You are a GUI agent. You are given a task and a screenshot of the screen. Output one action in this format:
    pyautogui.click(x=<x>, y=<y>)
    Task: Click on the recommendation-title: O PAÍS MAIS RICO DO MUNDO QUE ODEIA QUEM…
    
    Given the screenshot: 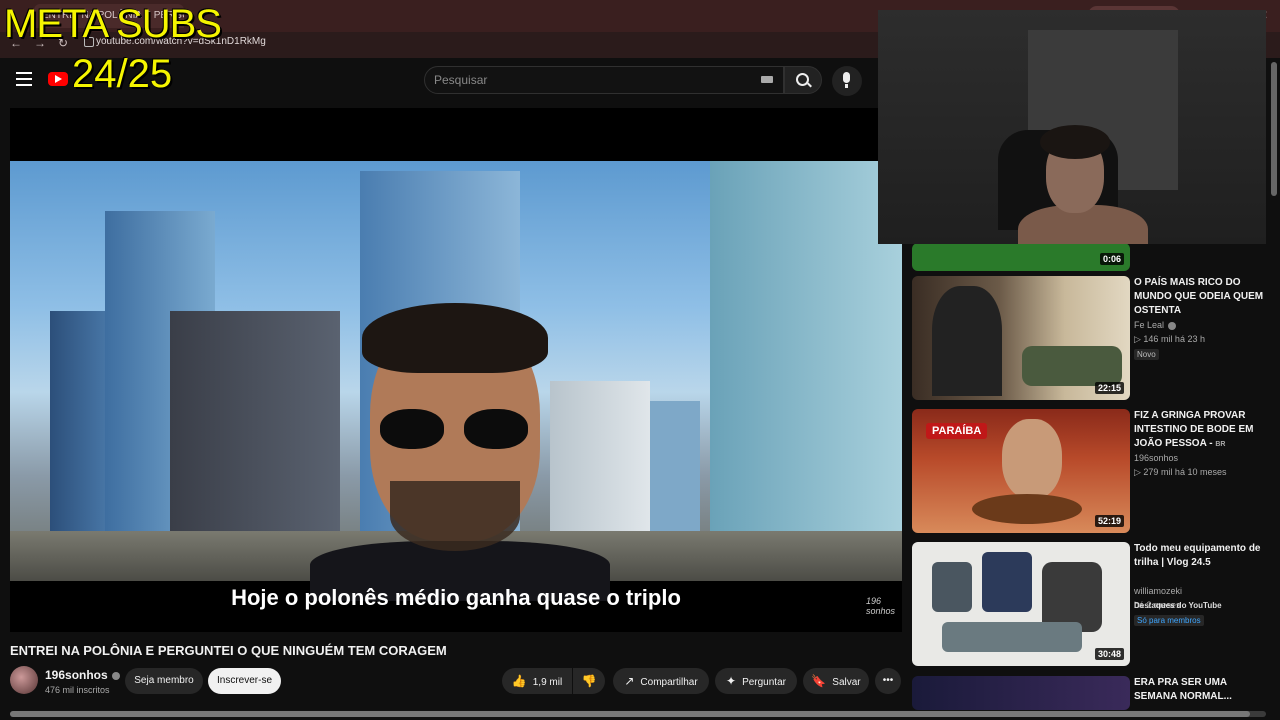 What is the action you would take?
    pyautogui.click(x=1201, y=297)
    